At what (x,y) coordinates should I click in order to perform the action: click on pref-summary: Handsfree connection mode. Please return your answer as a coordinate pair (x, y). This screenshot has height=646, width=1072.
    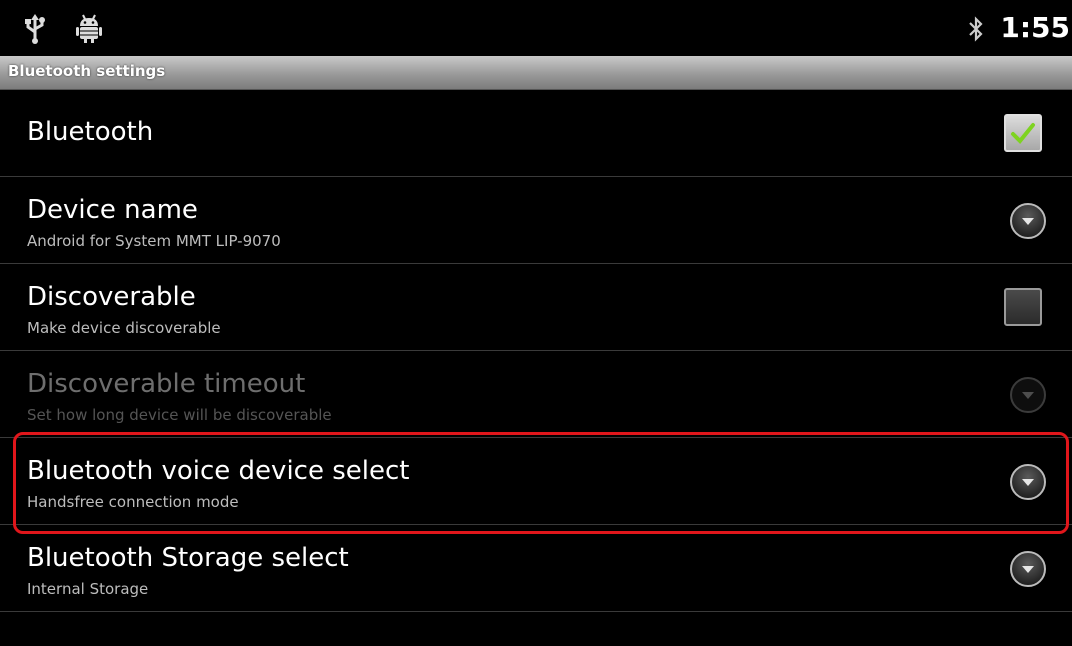
    Looking at the image, I should click on (133, 502).